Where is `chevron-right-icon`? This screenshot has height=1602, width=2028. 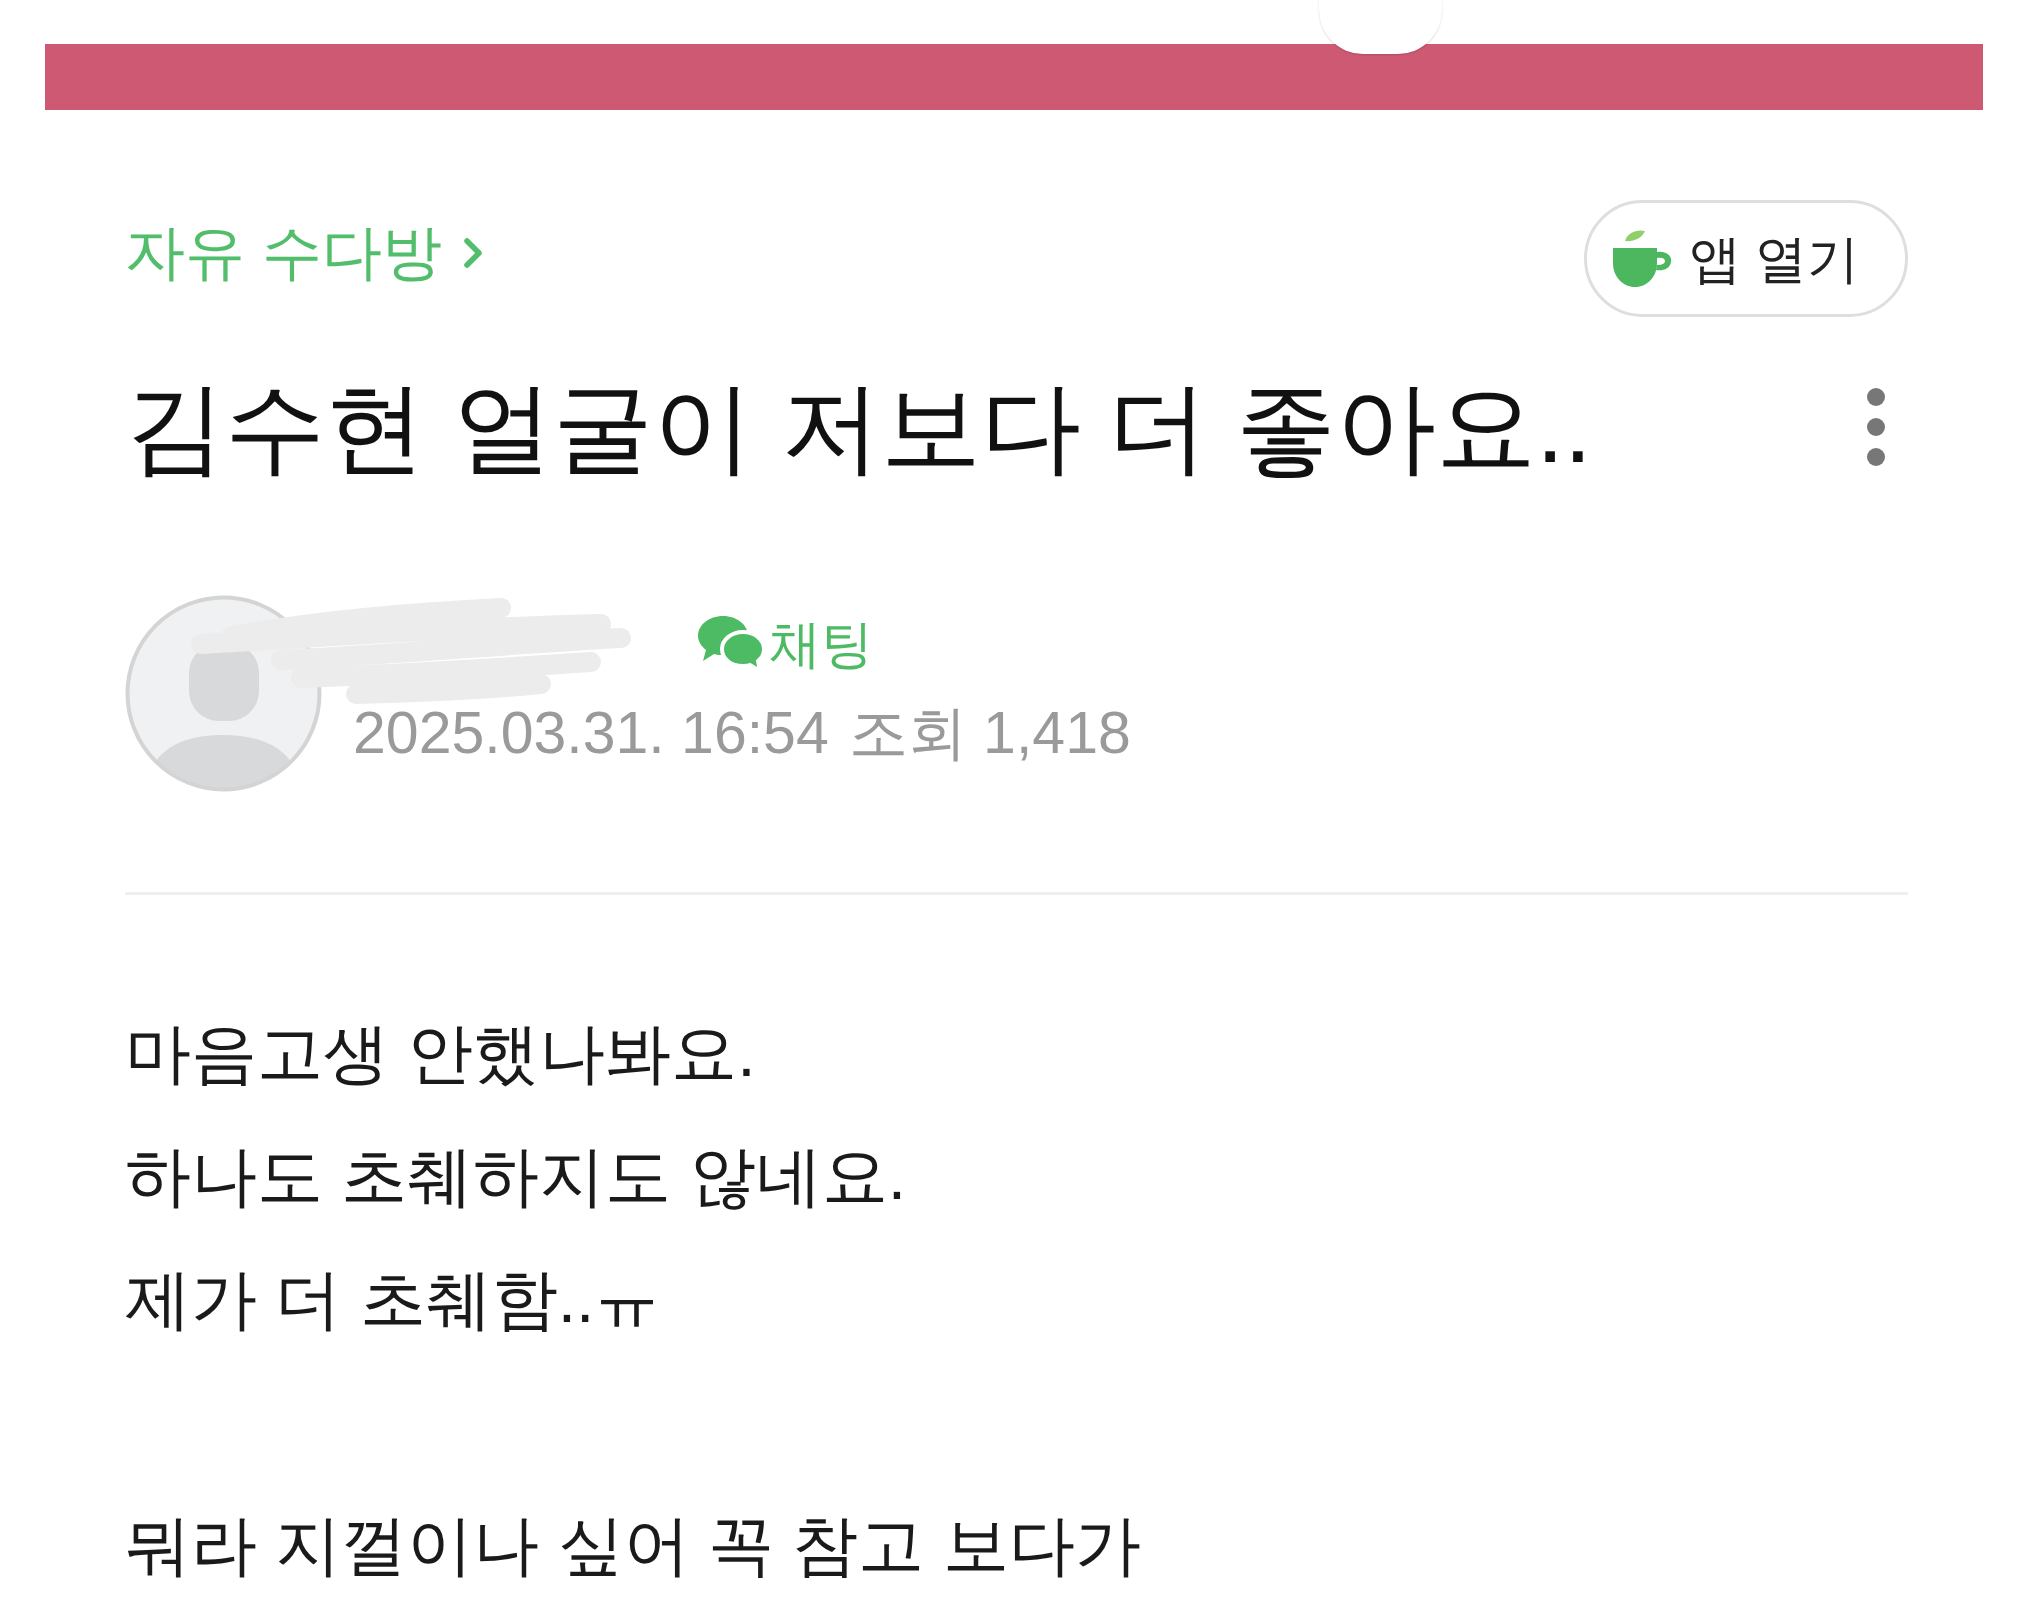 chevron-right-icon is located at coordinates (472, 252).